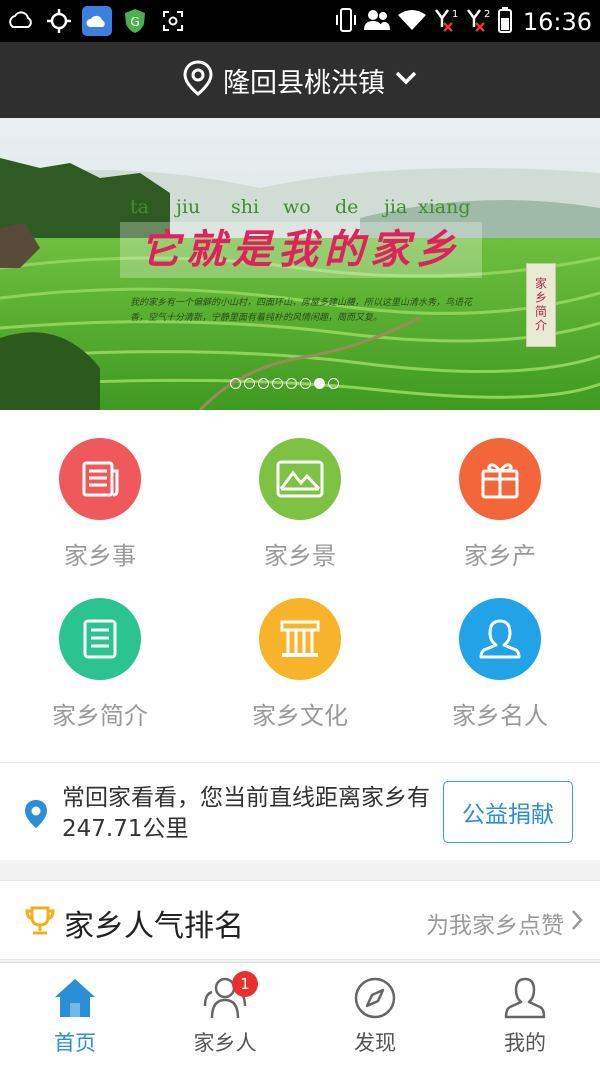 The width and height of the screenshot is (600, 1067). I want to click on grid-item-intro: 家乡简介, so click(100, 650).